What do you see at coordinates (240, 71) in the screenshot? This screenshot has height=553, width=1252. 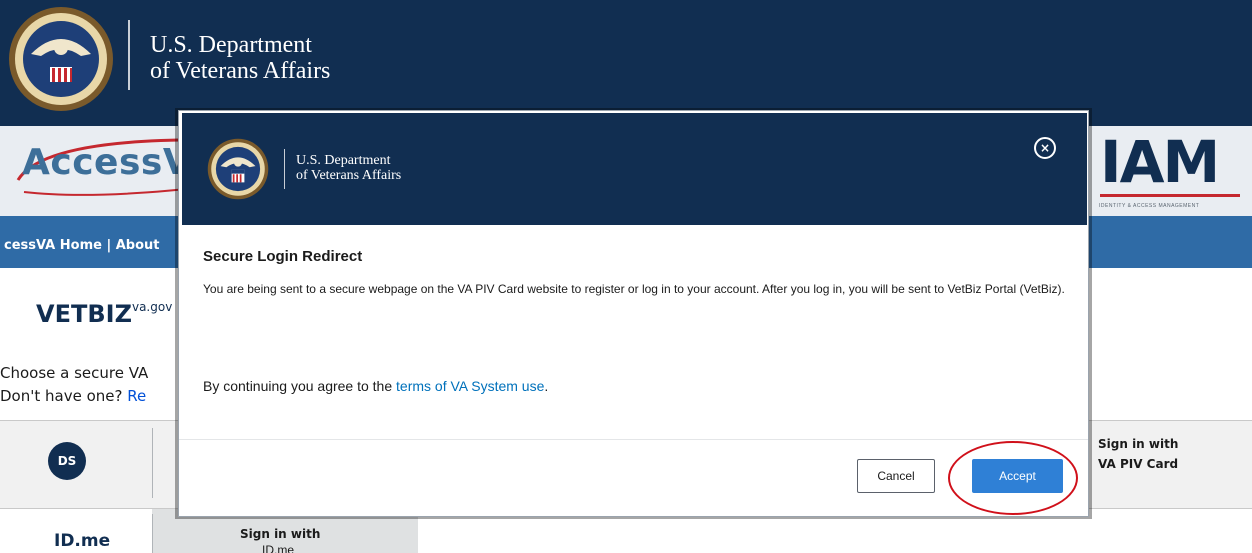 I see `header-brand-line2: of Veterans Affairs` at bounding box center [240, 71].